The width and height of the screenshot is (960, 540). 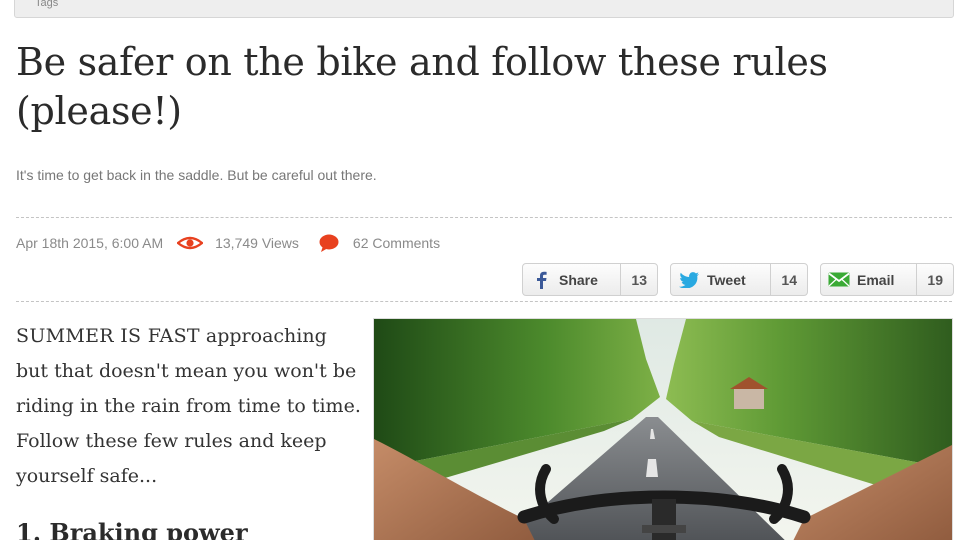 What do you see at coordinates (788, 279) in the screenshot?
I see `twitter-tweet-count: 14` at bounding box center [788, 279].